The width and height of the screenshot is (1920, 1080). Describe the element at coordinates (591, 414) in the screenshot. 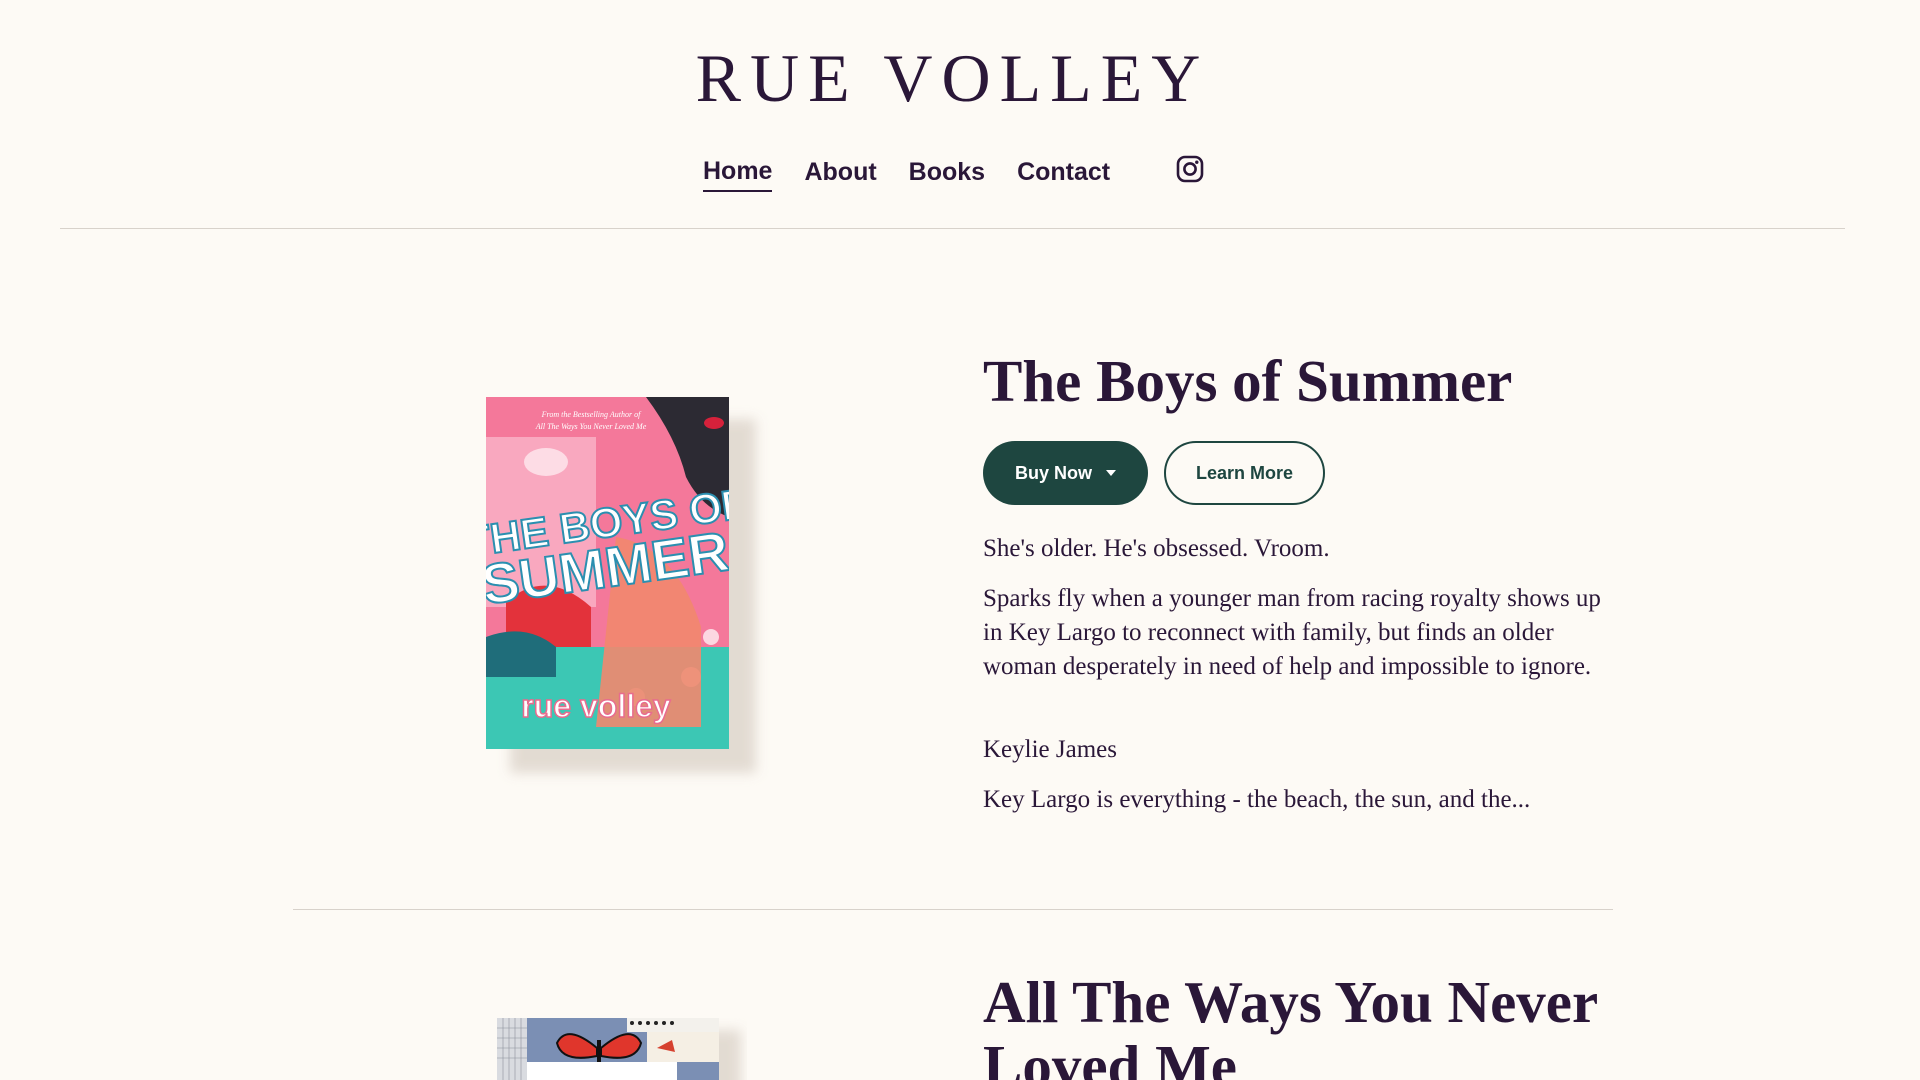

I see `cover-tagline: From the Bestselling Author of` at that location.